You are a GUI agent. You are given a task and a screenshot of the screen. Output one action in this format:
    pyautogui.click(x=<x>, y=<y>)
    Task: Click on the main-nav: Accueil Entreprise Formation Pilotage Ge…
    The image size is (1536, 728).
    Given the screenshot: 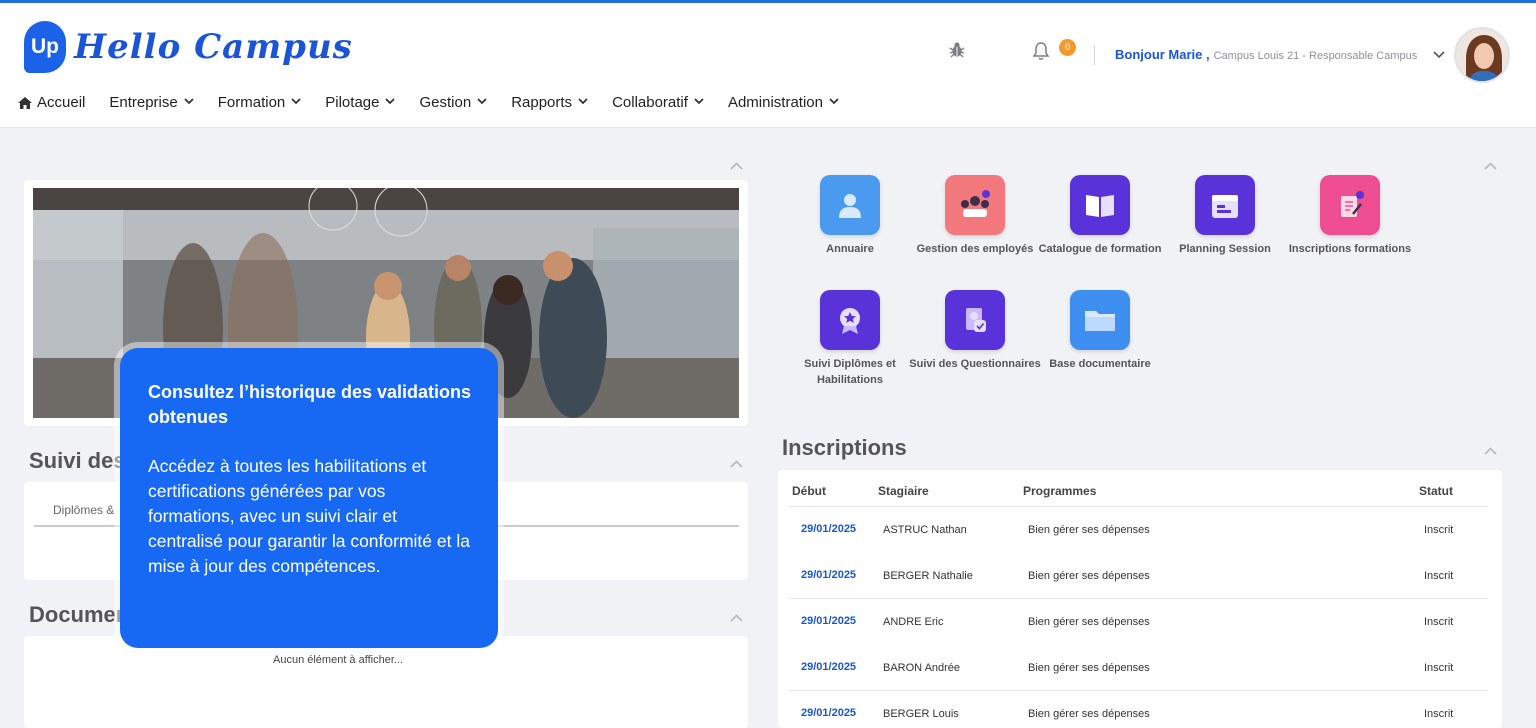 What is the action you would take?
    pyautogui.click(x=440, y=102)
    